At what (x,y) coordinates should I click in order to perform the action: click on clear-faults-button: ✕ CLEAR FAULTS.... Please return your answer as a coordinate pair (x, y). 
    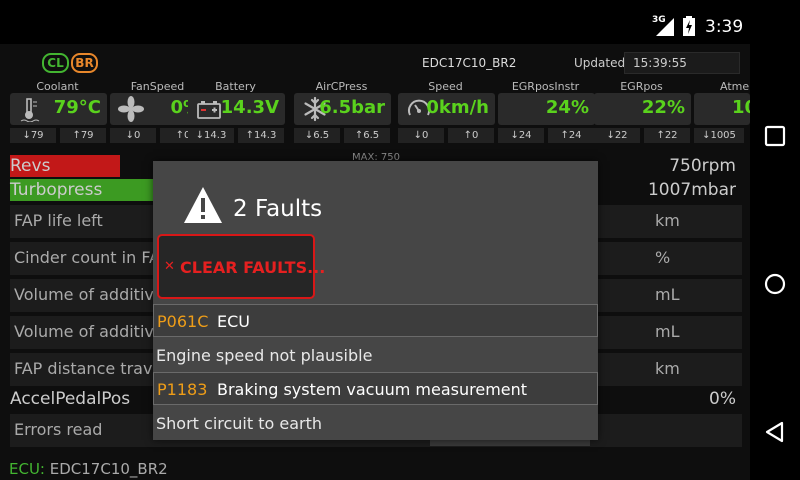
    Looking at the image, I should click on (241, 266).